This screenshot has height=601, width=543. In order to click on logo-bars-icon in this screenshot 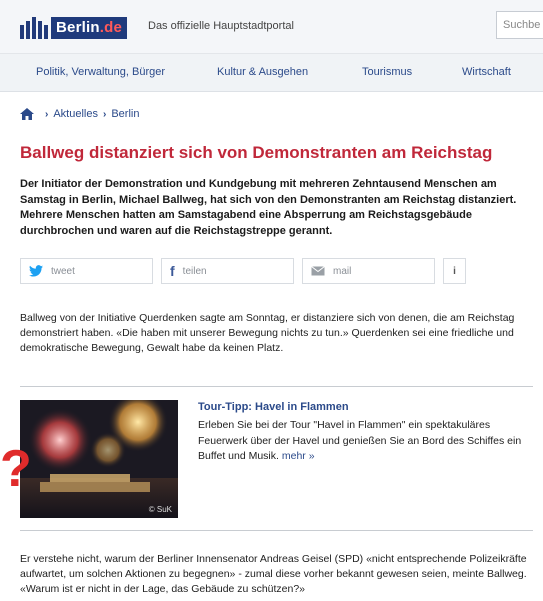, I will do `click(34, 28)`.